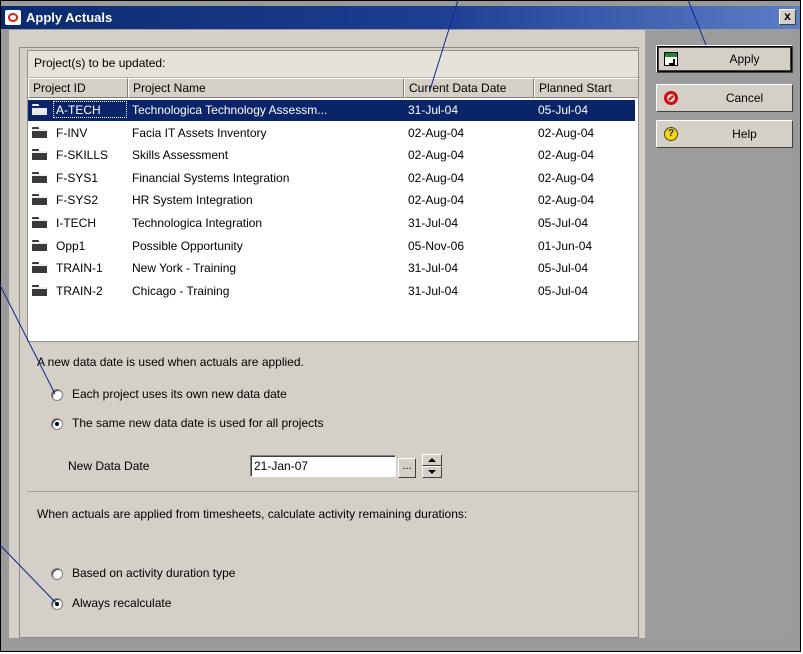 The height and width of the screenshot is (654, 803). What do you see at coordinates (180, 155) in the screenshot?
I see `project-name-cell: Skills Assessment` at bounding box center [180, 155].